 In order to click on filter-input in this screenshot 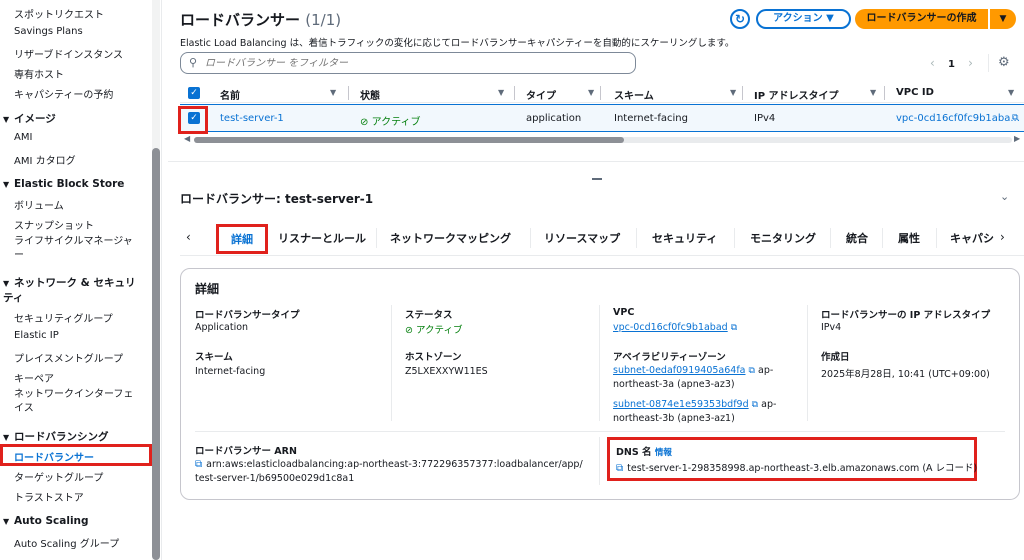, I will do `click(415, 63)`.